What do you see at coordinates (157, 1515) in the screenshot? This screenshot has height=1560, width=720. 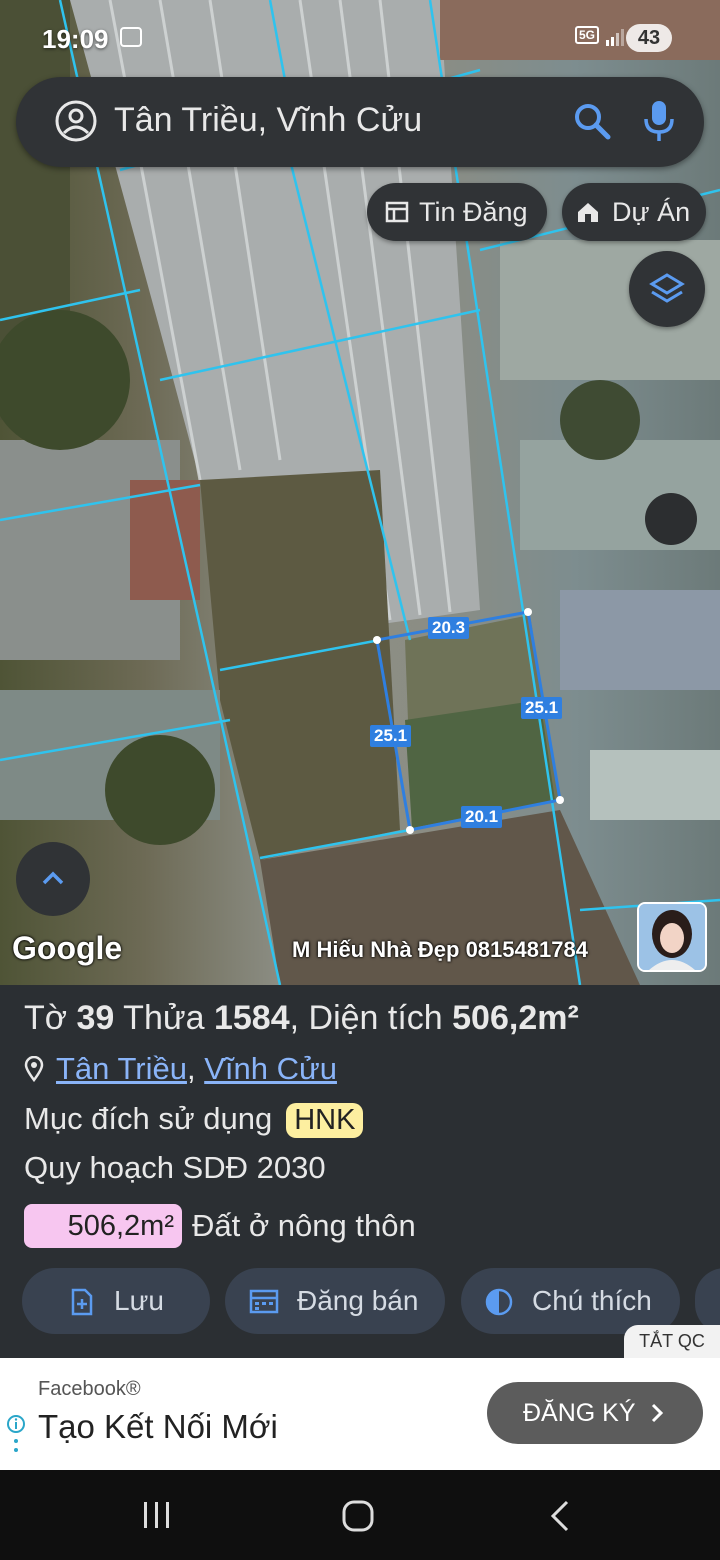 I see `recent-apps-icon` at bounding box center [157, 1515].